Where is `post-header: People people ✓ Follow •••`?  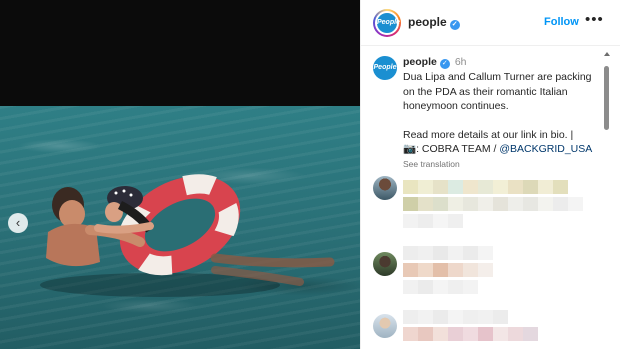 post-header: People people ✓ Follow ••• is located at coordinates (490, 23).